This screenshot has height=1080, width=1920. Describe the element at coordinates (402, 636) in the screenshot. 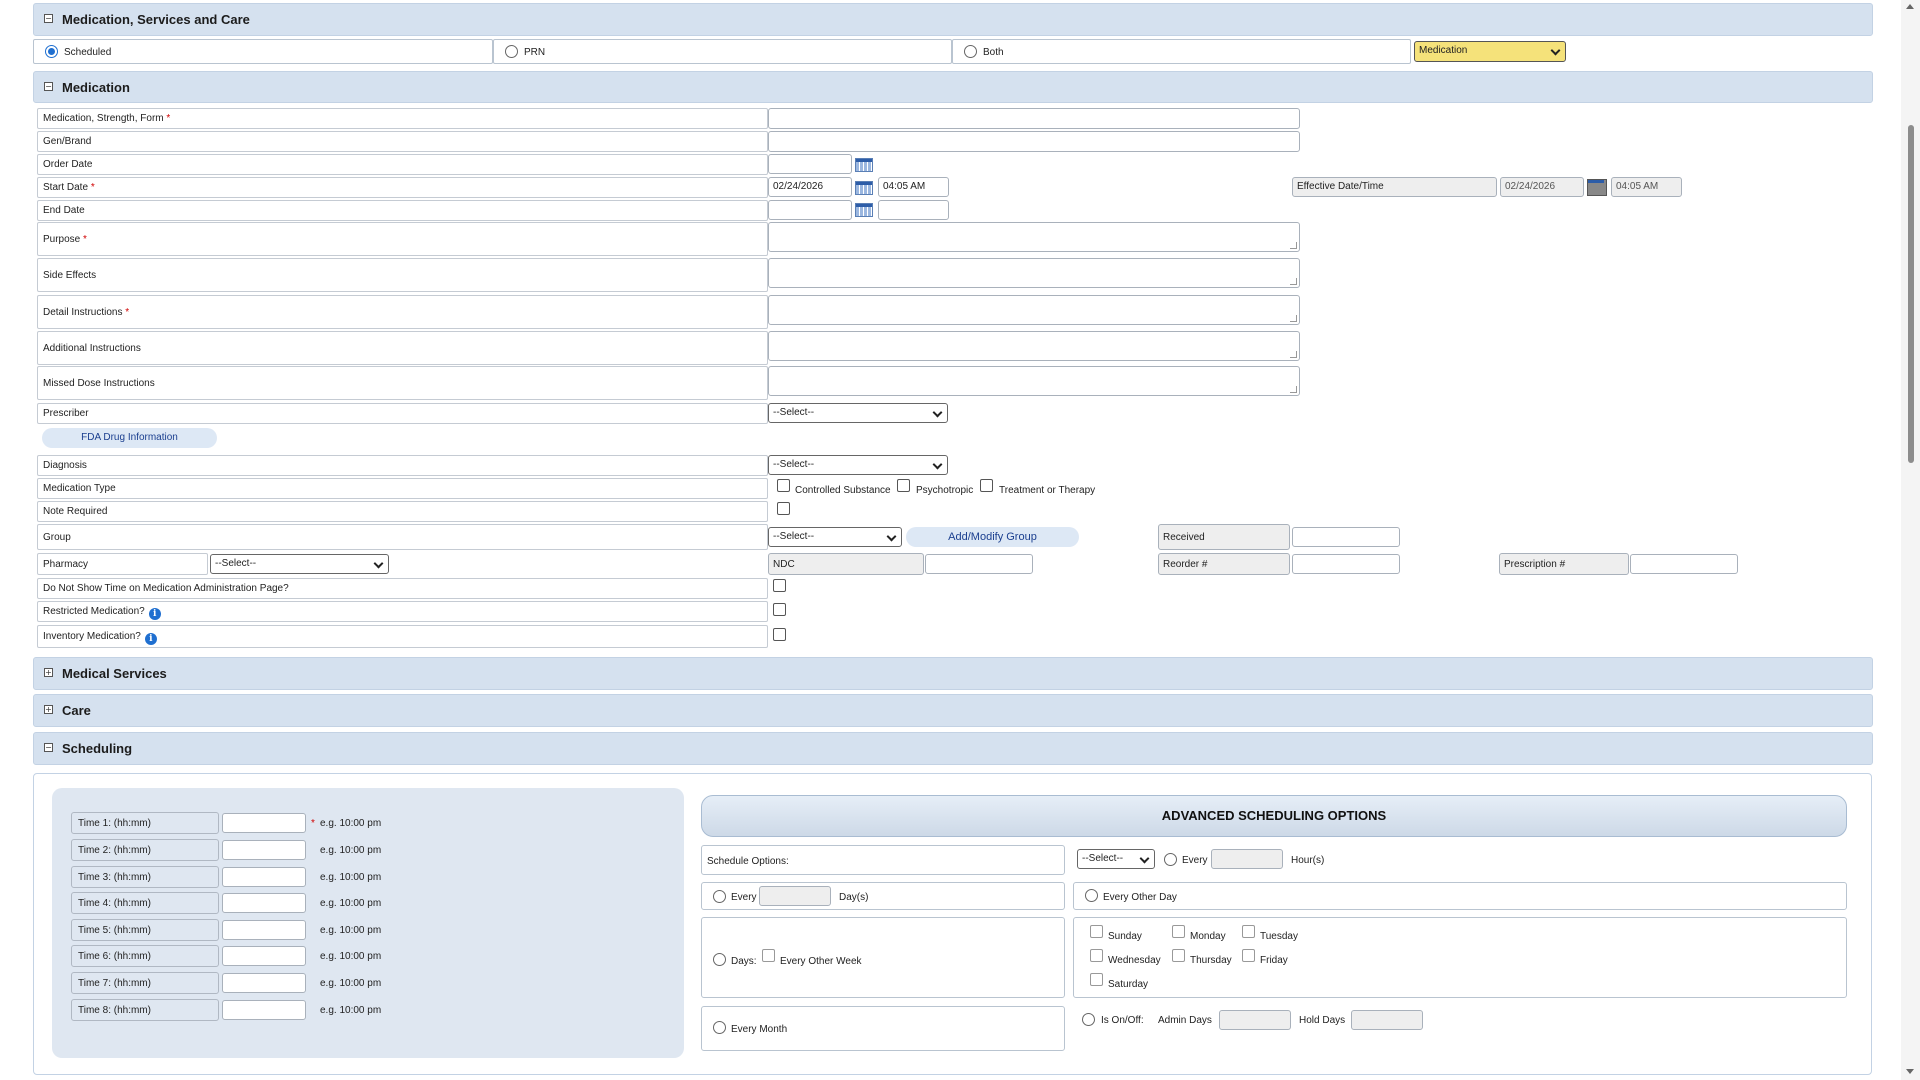

I see `inventory-row: Inventory Medication? i` at that location.